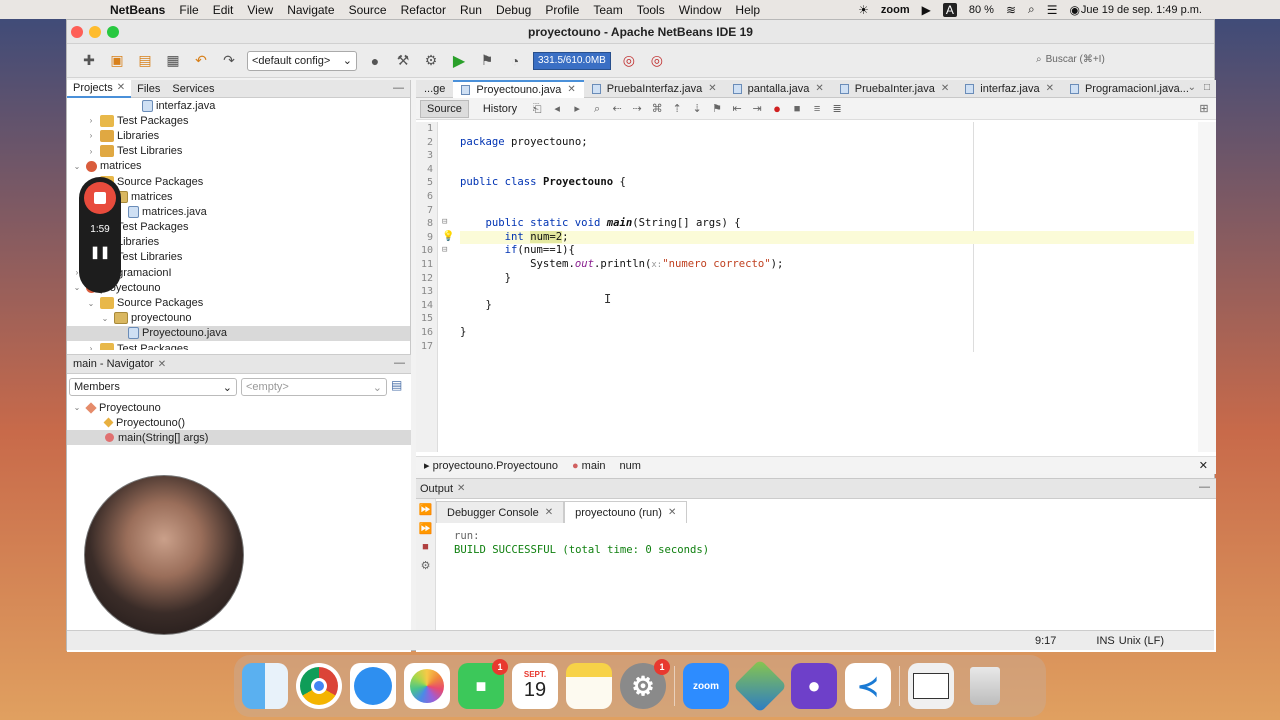 The width and height of the screenshot is (1280, 720). Describe the element at coordinates (368, 10) in the screenshot. I see `menu-source: Source` at that location.